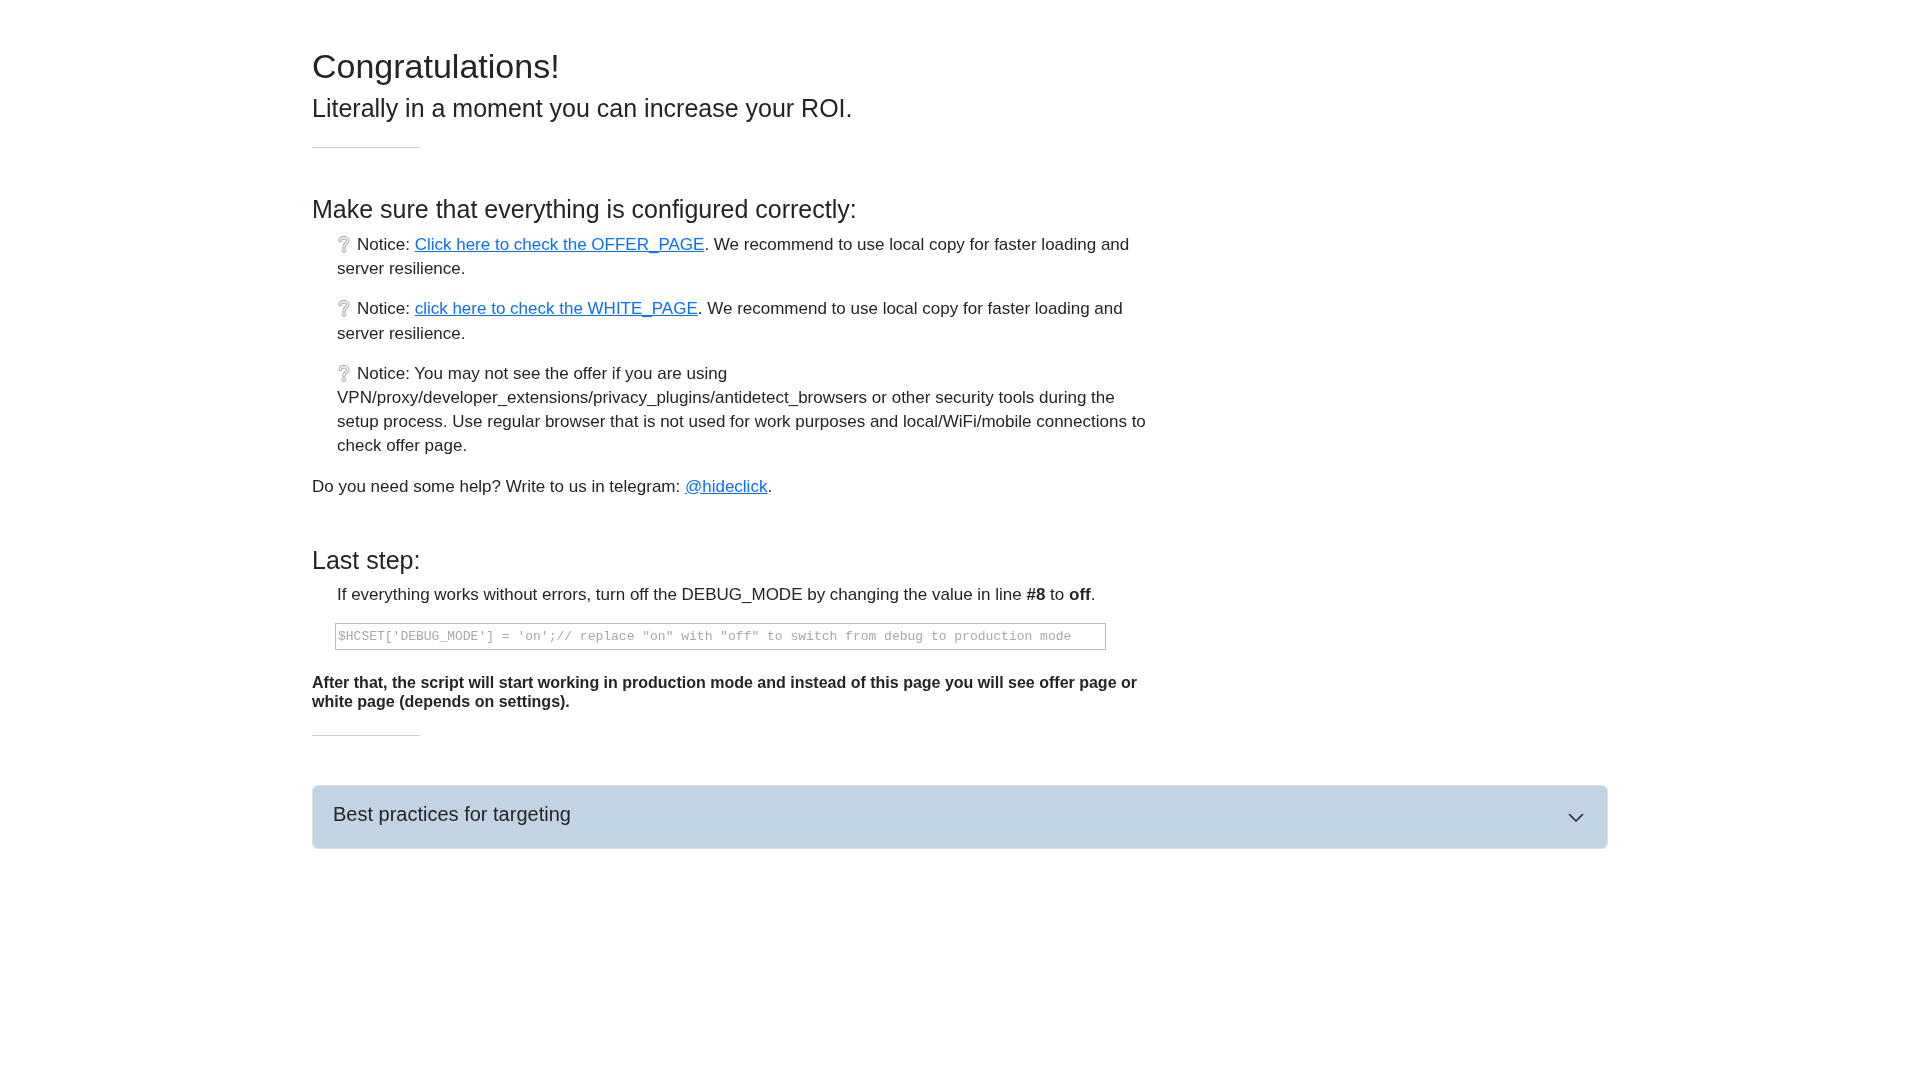 This screenshot has width=1920, height=1080. What do you see at coordinates (726, 486) in the screenshot?
I see `telegram-link: @hideclick` at bounding box center [726, 486].